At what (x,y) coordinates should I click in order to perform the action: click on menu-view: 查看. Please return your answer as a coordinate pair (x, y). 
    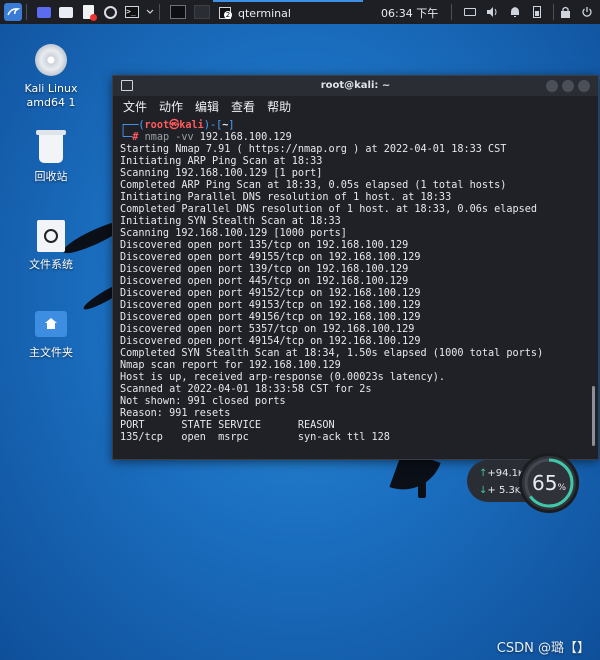
    Looking at the image, I should click on (243, 106).